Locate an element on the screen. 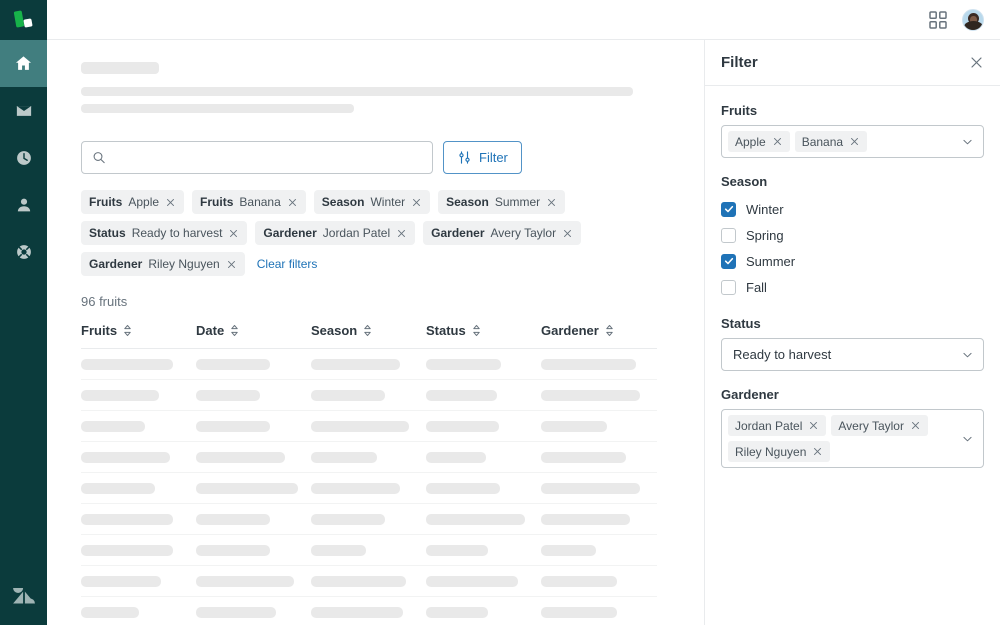 This screenshot has height=625, width=1000. gardener-chip: Avery Taylor is located at coordinates (879, 425).